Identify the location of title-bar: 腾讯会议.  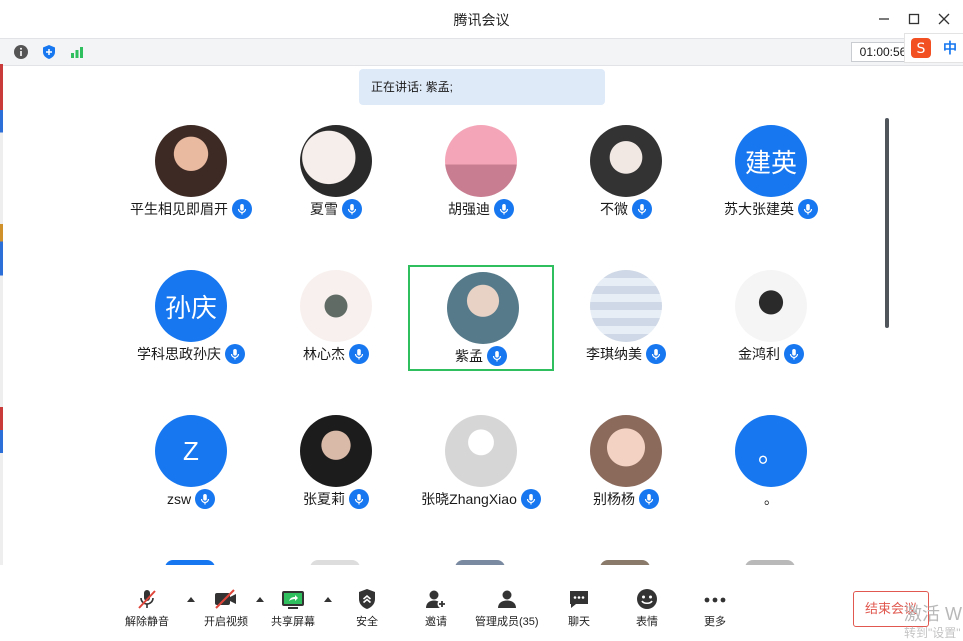
(481, 19).